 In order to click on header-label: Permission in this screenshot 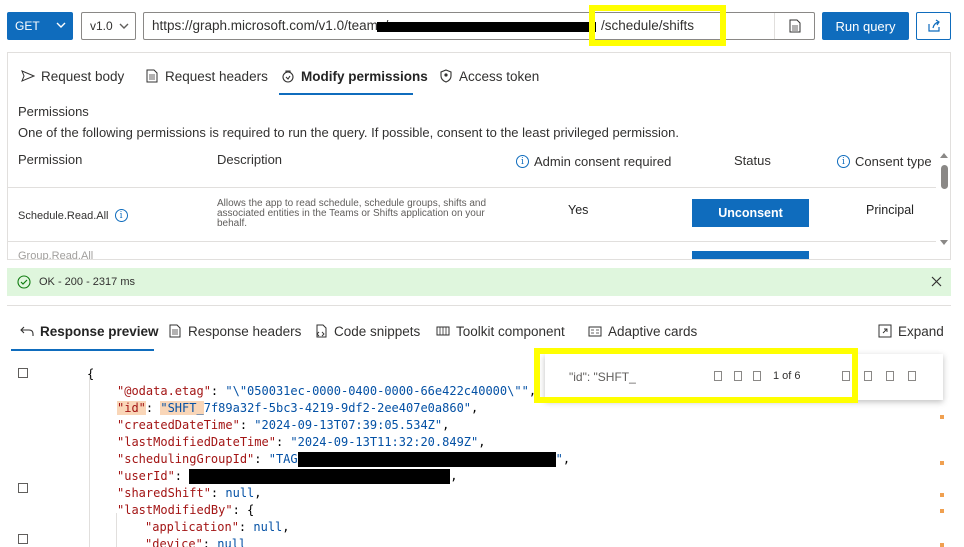, I will do `click(50, 159)`.